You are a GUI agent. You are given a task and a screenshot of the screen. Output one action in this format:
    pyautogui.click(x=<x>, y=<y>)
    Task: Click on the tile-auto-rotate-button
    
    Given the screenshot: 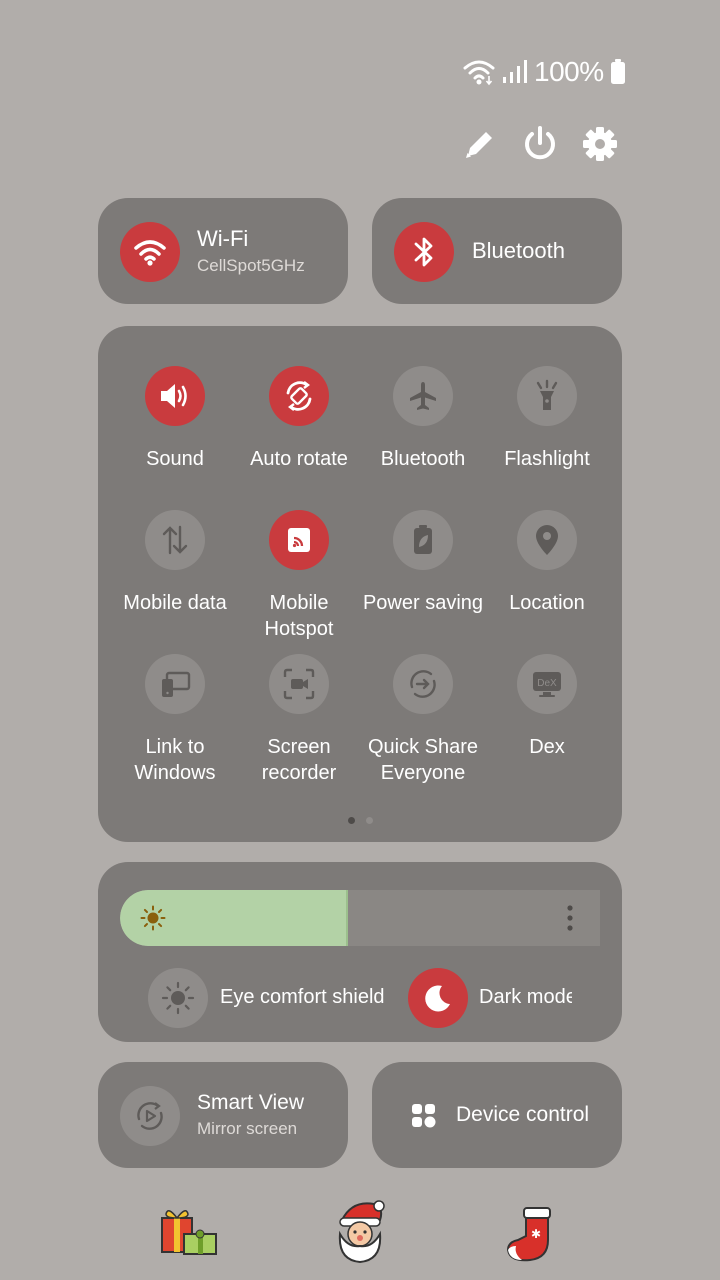 What is the action you would take?
    pyautogui.click(x=299, y=396)
    